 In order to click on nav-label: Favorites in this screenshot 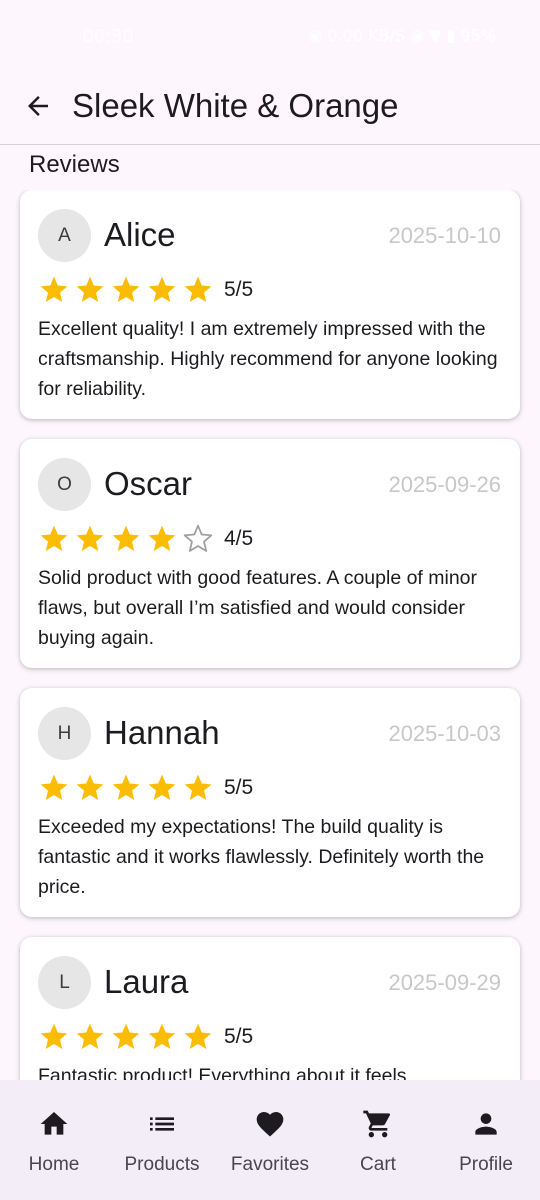, I will do `click(270, 1164)`.